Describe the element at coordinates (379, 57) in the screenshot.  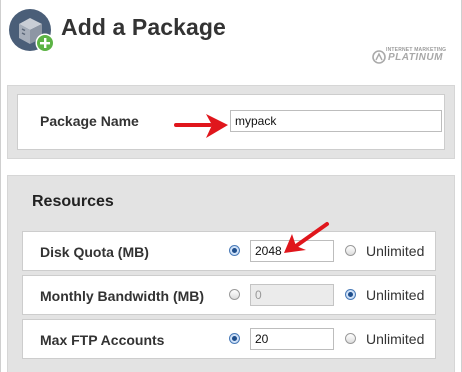
I see `watermark-mark-icon` at that location.